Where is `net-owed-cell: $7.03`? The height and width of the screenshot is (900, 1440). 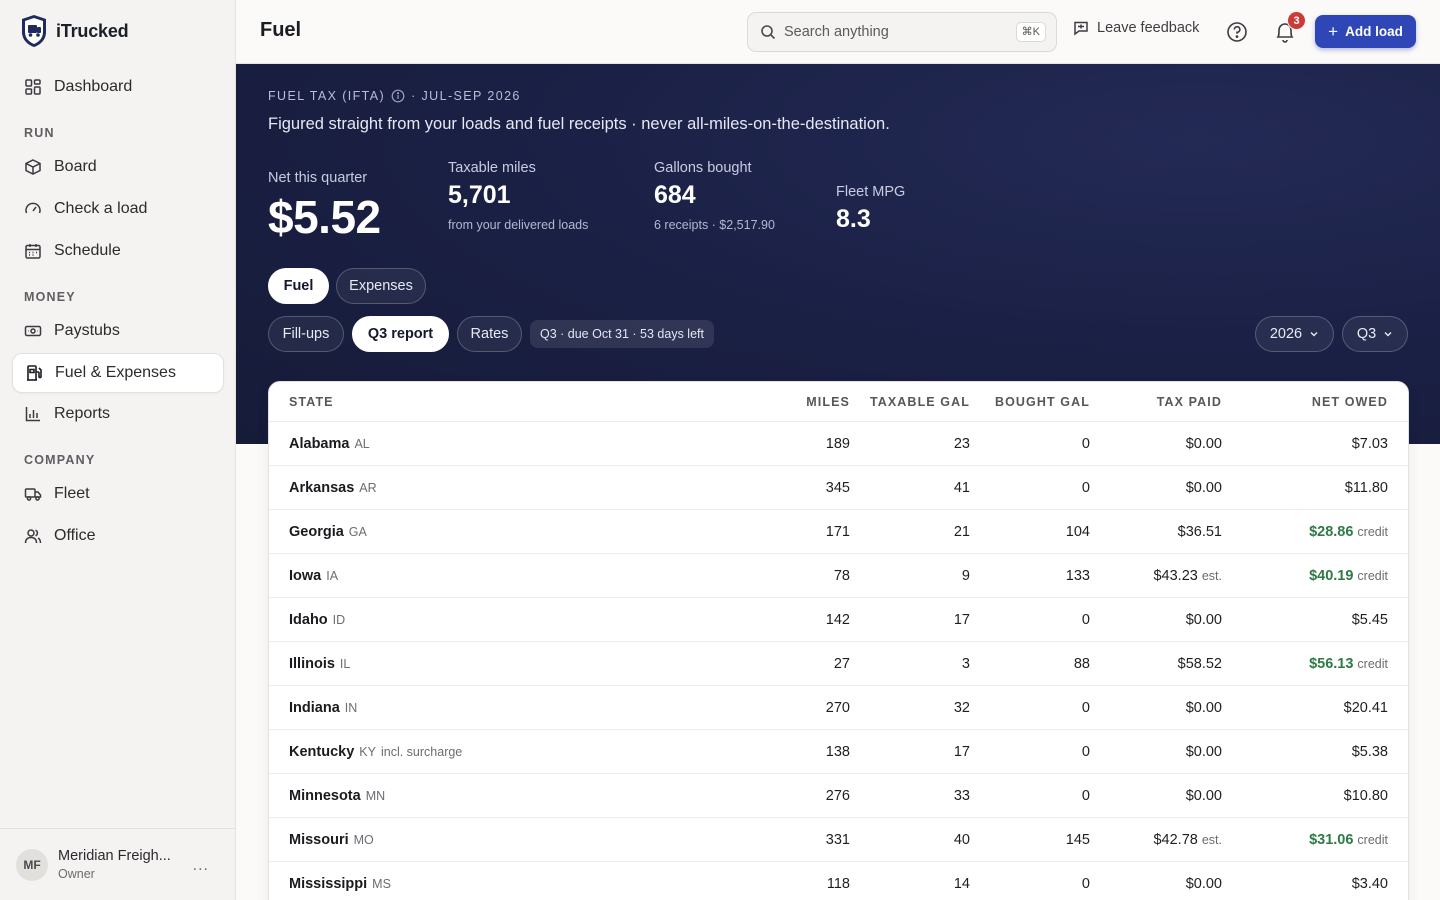 net-owed-cell: $7.03 is located at coordinates (1370, 444).